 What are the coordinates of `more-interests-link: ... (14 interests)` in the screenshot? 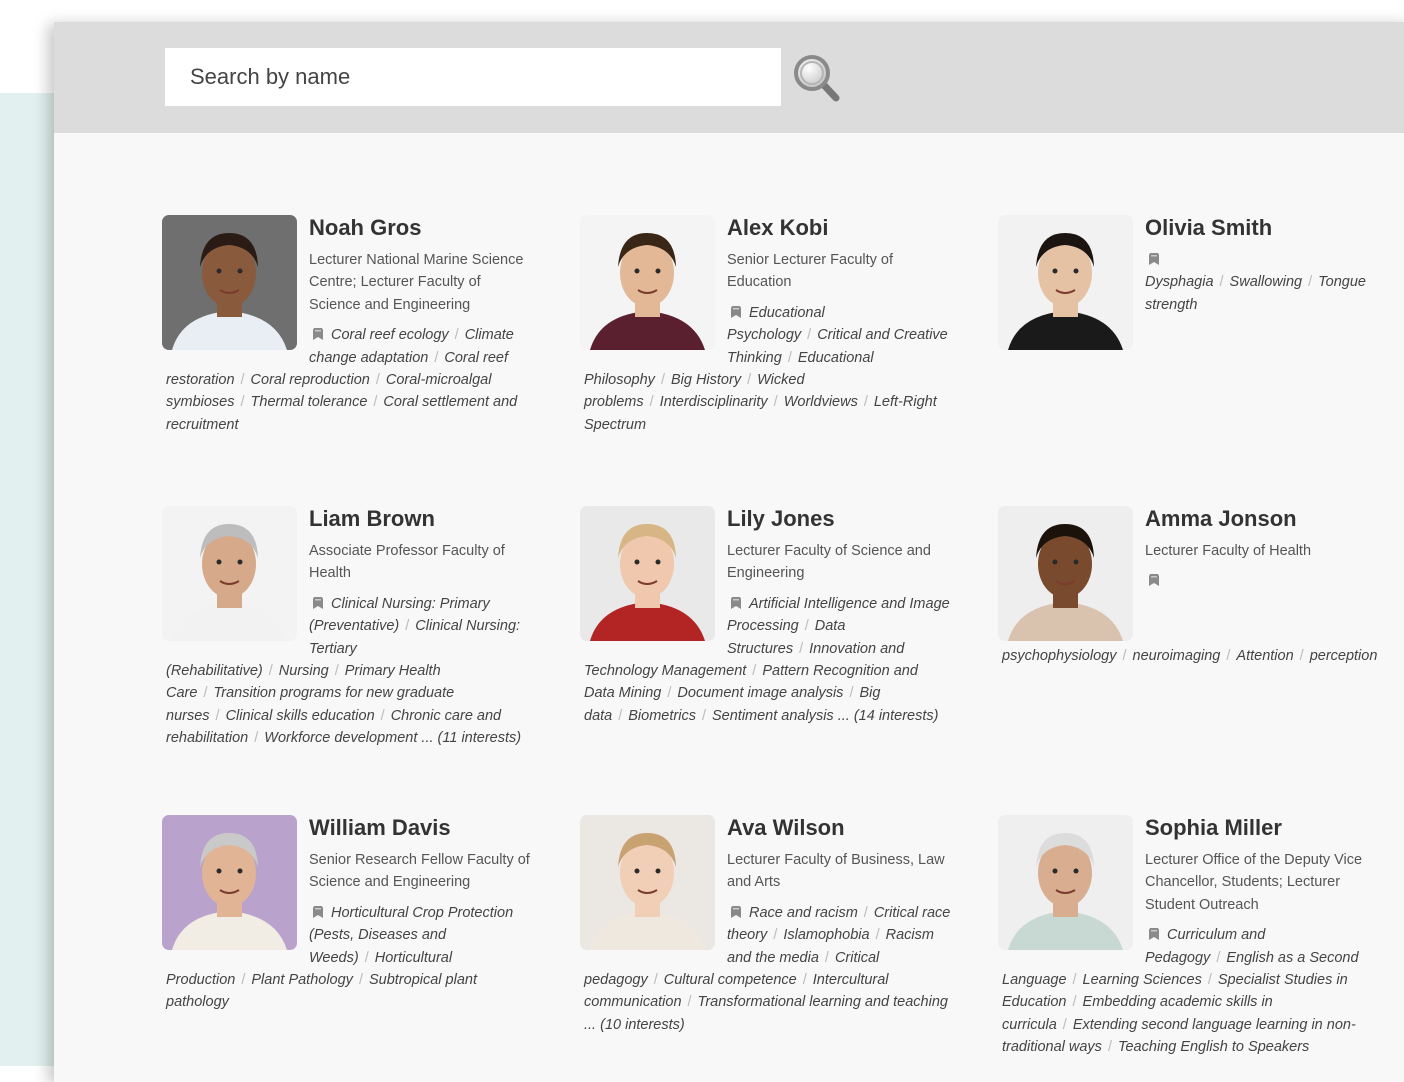 It's located at (888, 716).